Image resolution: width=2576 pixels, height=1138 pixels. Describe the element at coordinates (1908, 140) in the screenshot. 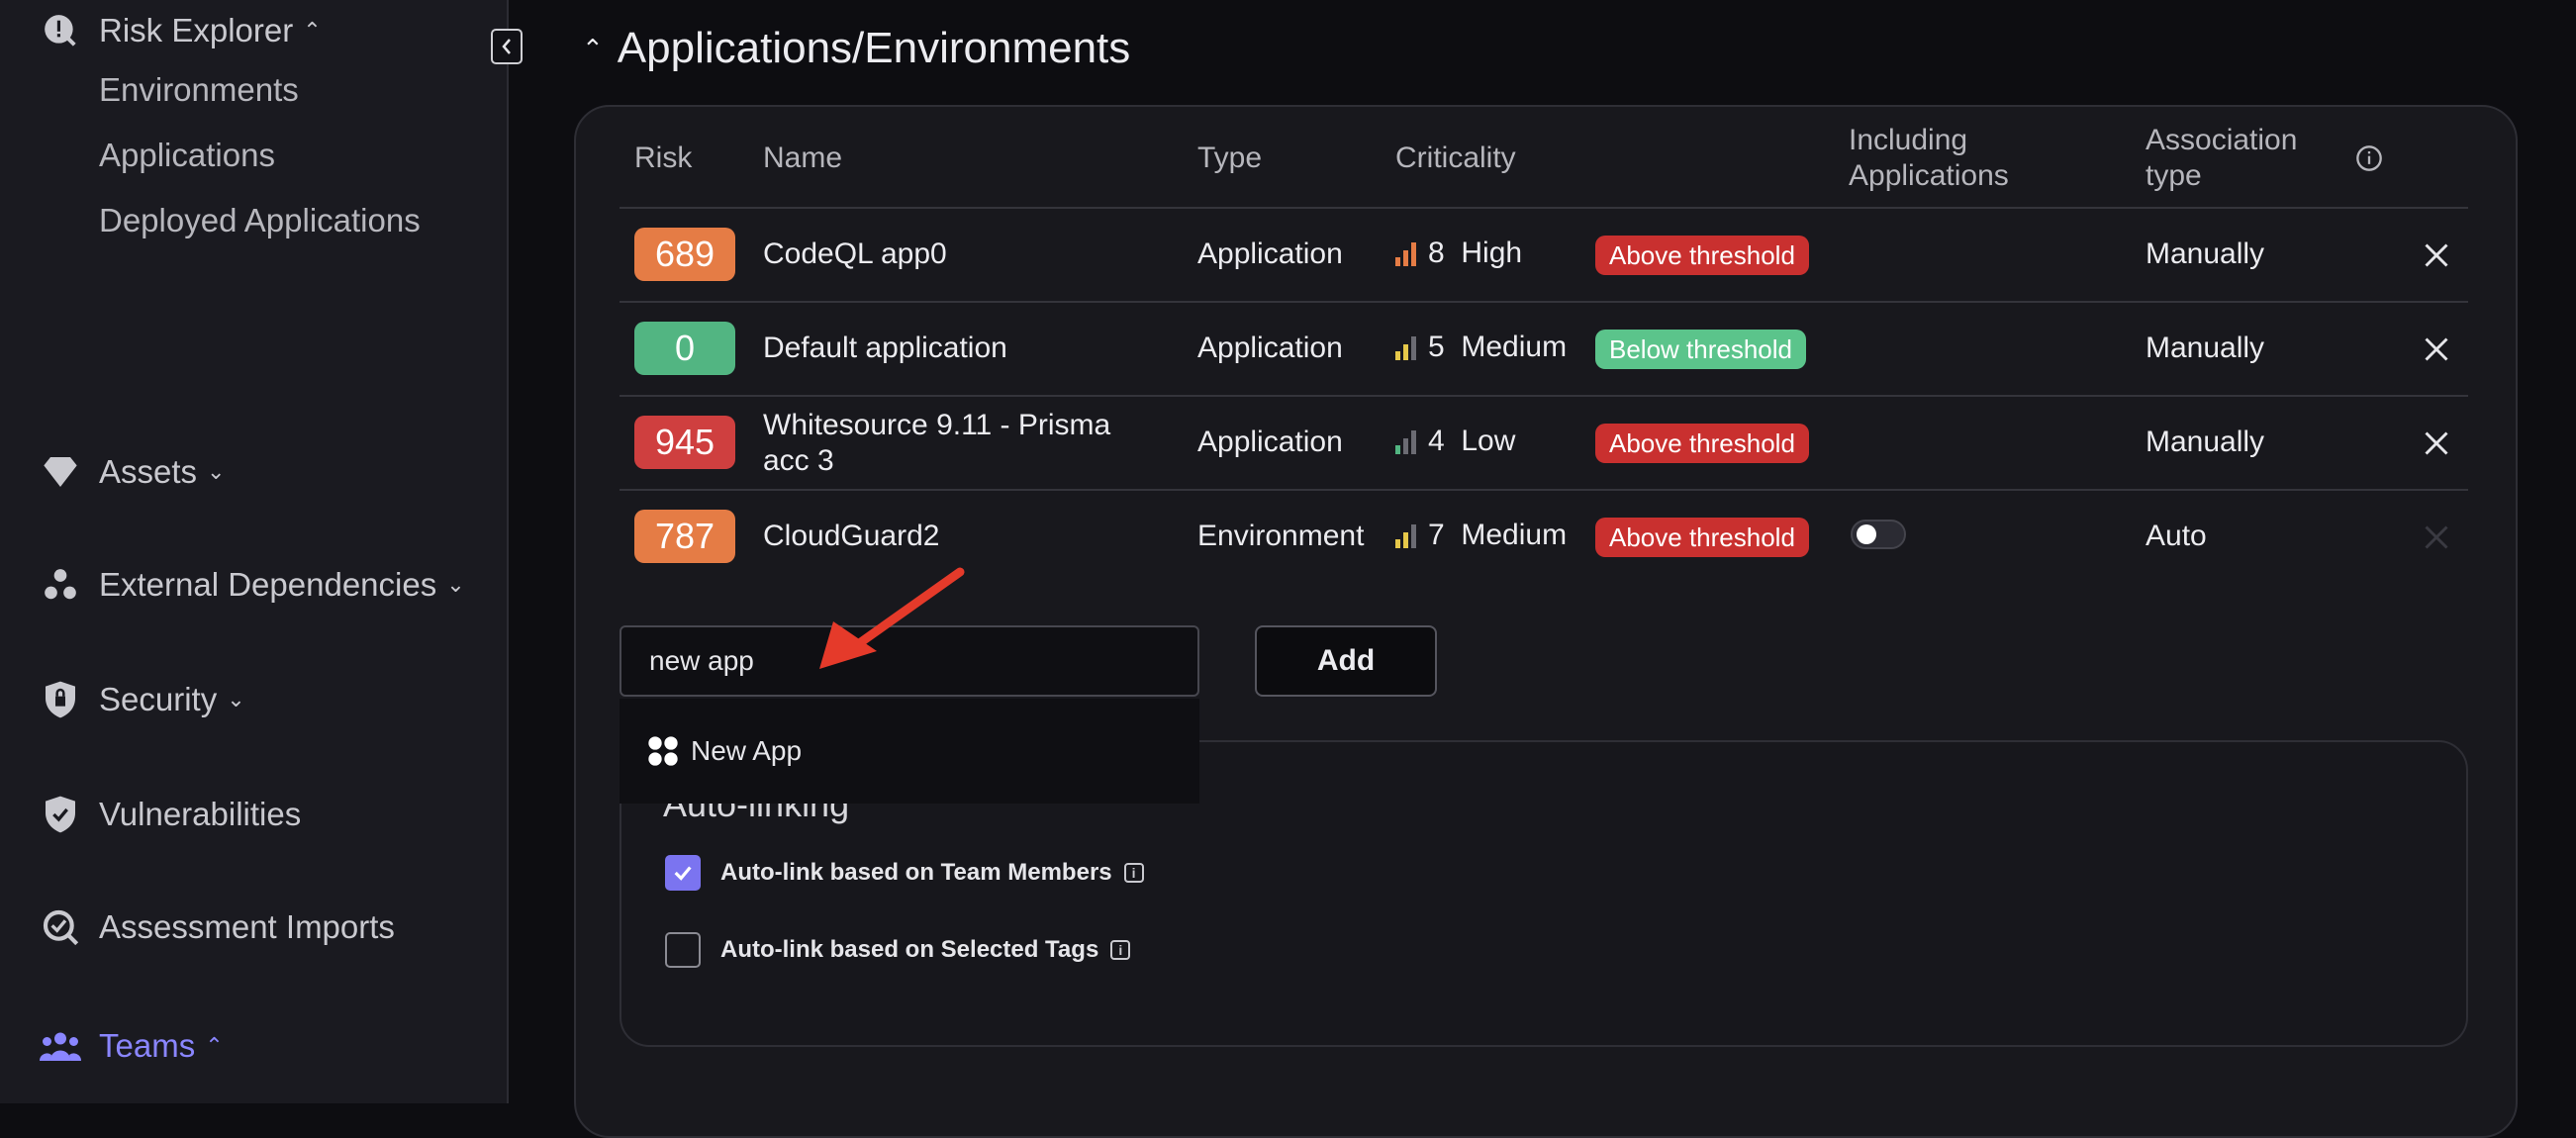

I see `header-including-line1: Including` at that location.